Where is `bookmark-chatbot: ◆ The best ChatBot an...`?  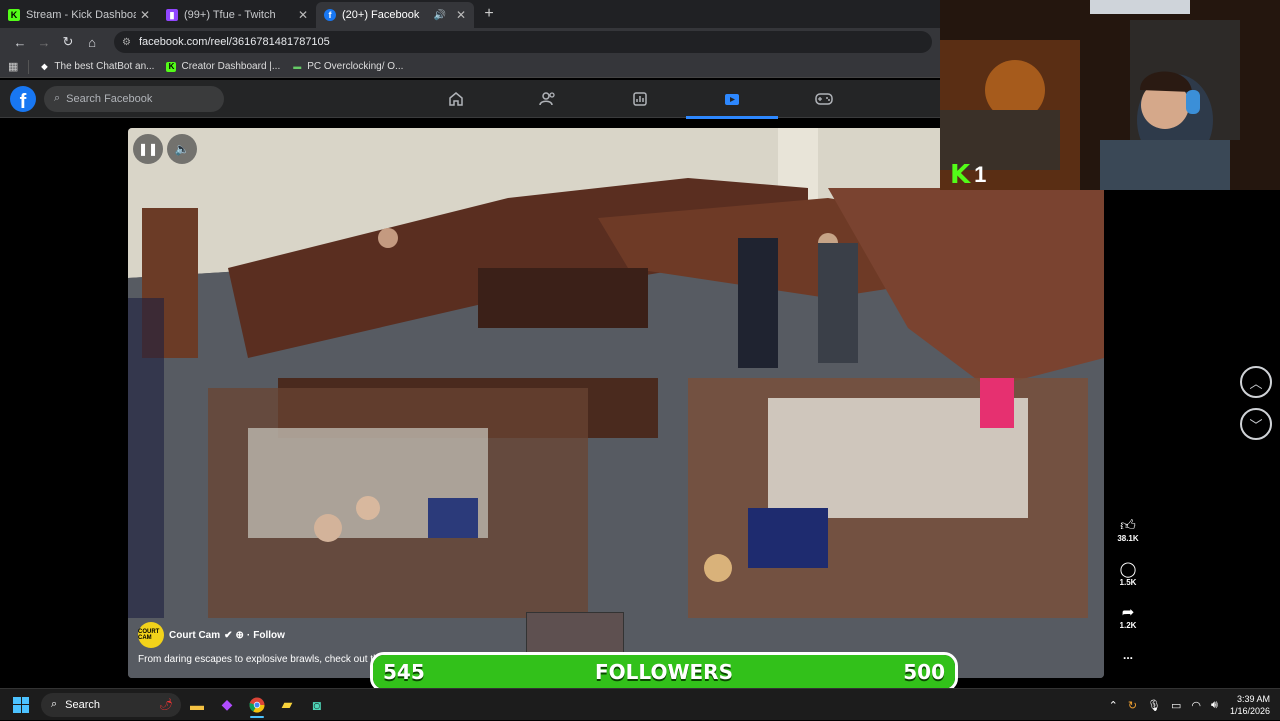 bookmark-chatbot: ◆ The best ChatBot an... is located at coordinates (96, 66).